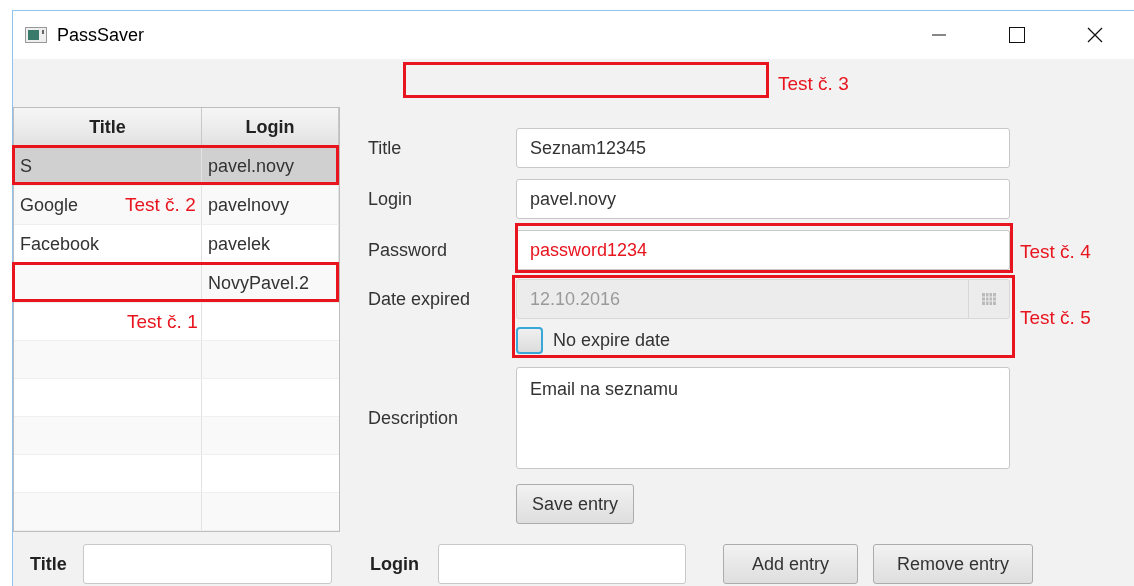  I want to click on maximize-icon, so click(1017, 35).